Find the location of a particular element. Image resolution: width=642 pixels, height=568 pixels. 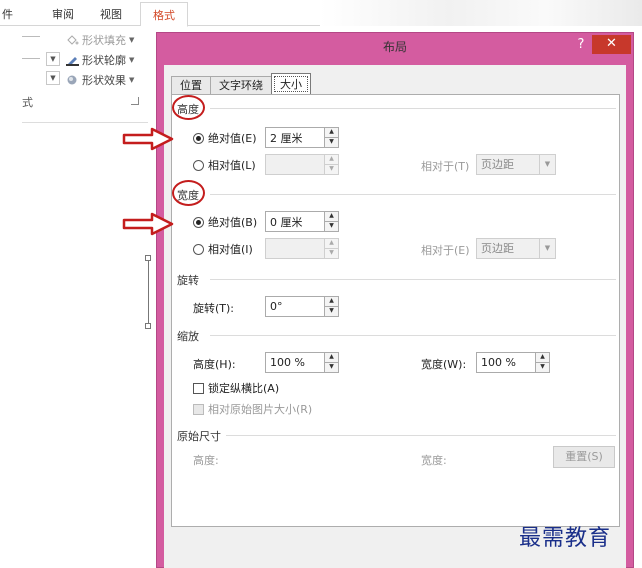

rotate-input is located at coordinates (295, 306).